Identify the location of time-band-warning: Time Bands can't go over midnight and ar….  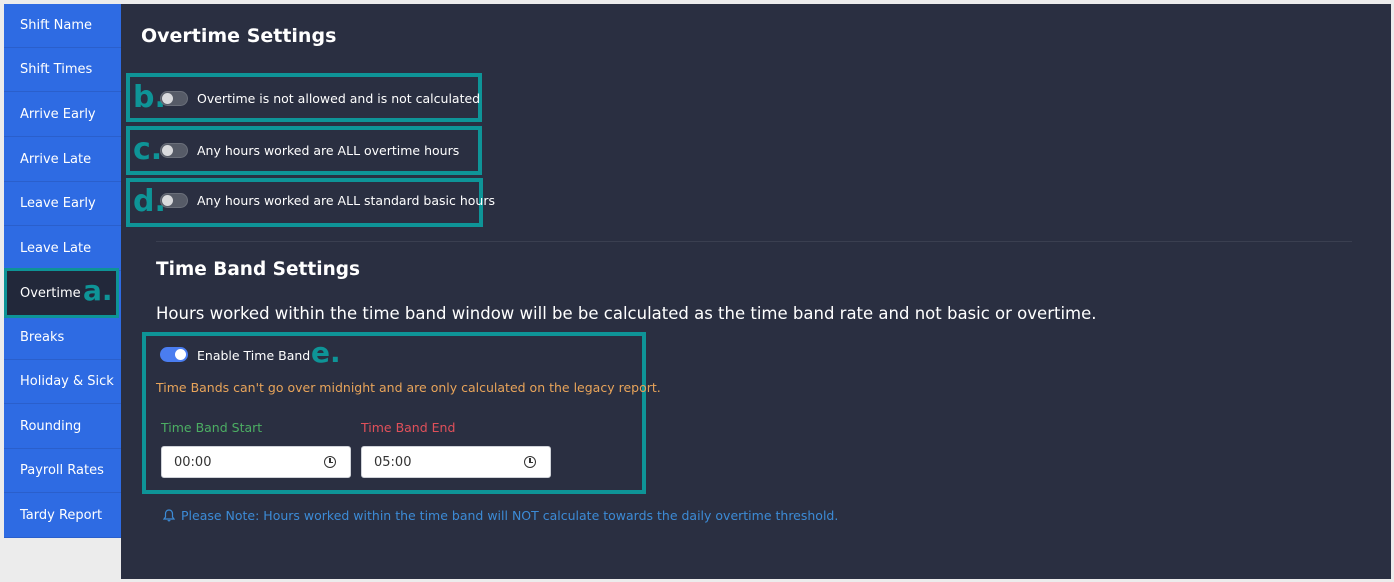
(408, 387).